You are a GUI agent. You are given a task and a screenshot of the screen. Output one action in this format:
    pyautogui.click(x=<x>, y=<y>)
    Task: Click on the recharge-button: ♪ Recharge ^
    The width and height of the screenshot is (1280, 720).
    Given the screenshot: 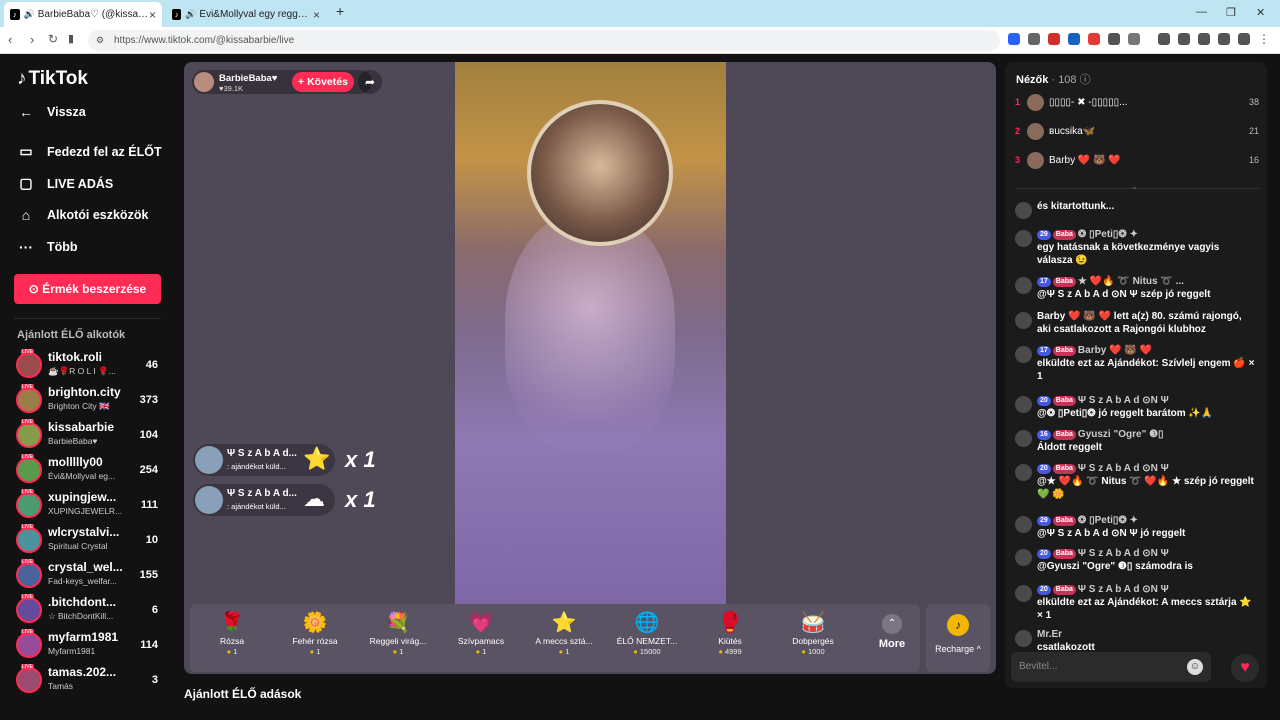 What is the action you would take?
    pyautogui.click(x=958, y=638)
    